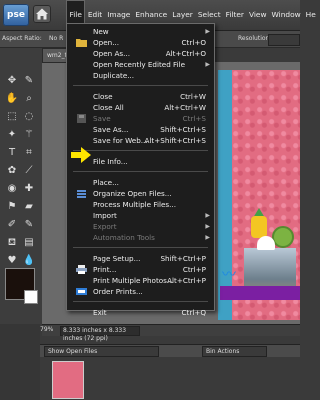  I want to click on file-menu-item-automation-tools: Automation Tools ▶, so click(140, 237).